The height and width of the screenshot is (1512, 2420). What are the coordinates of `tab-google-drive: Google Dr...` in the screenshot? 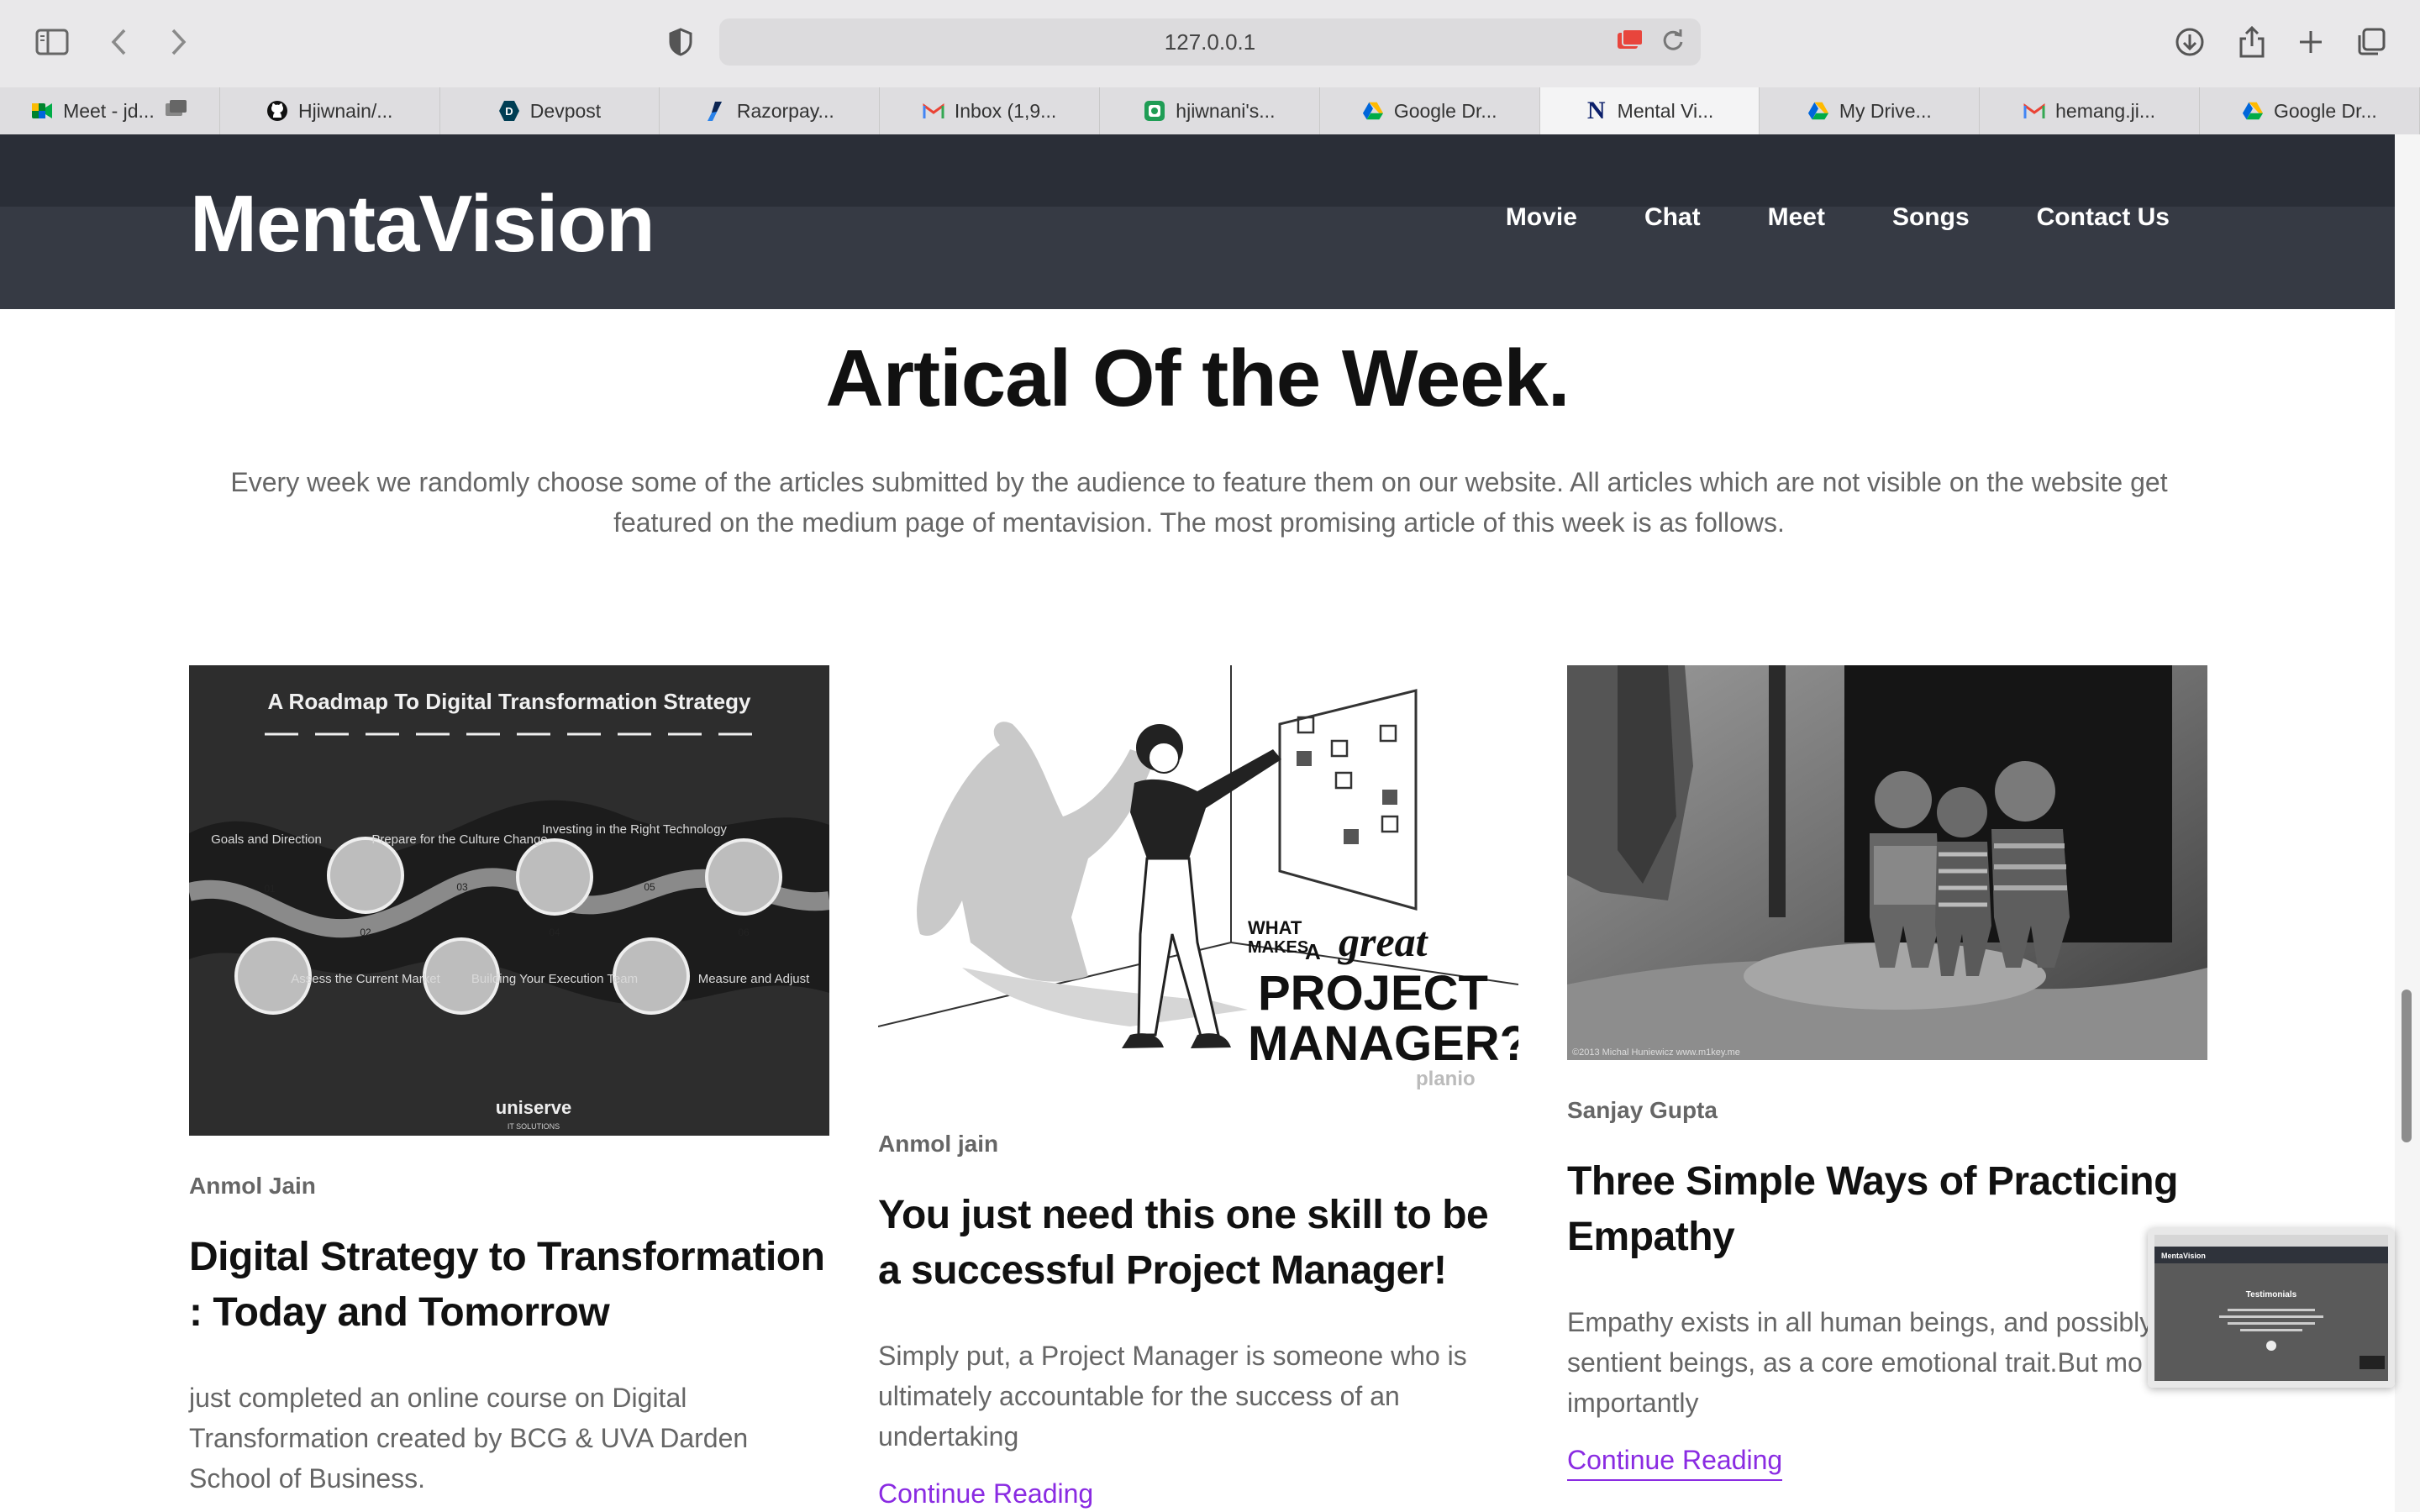 It's located at (1430, 110).